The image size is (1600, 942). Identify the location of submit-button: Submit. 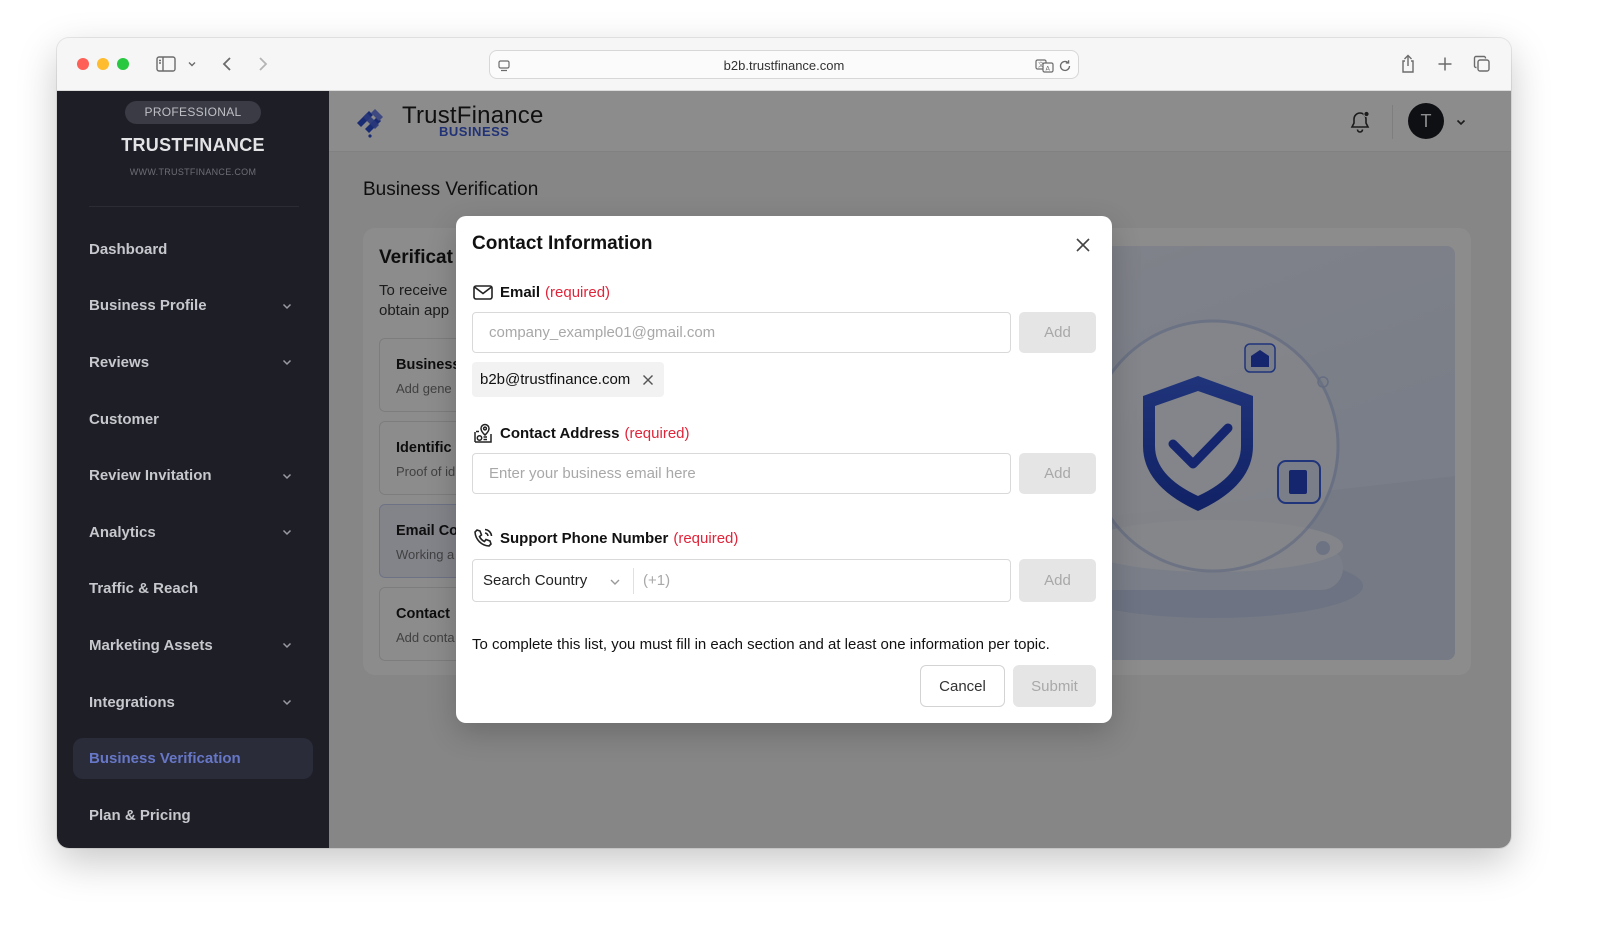
(1054, 686).